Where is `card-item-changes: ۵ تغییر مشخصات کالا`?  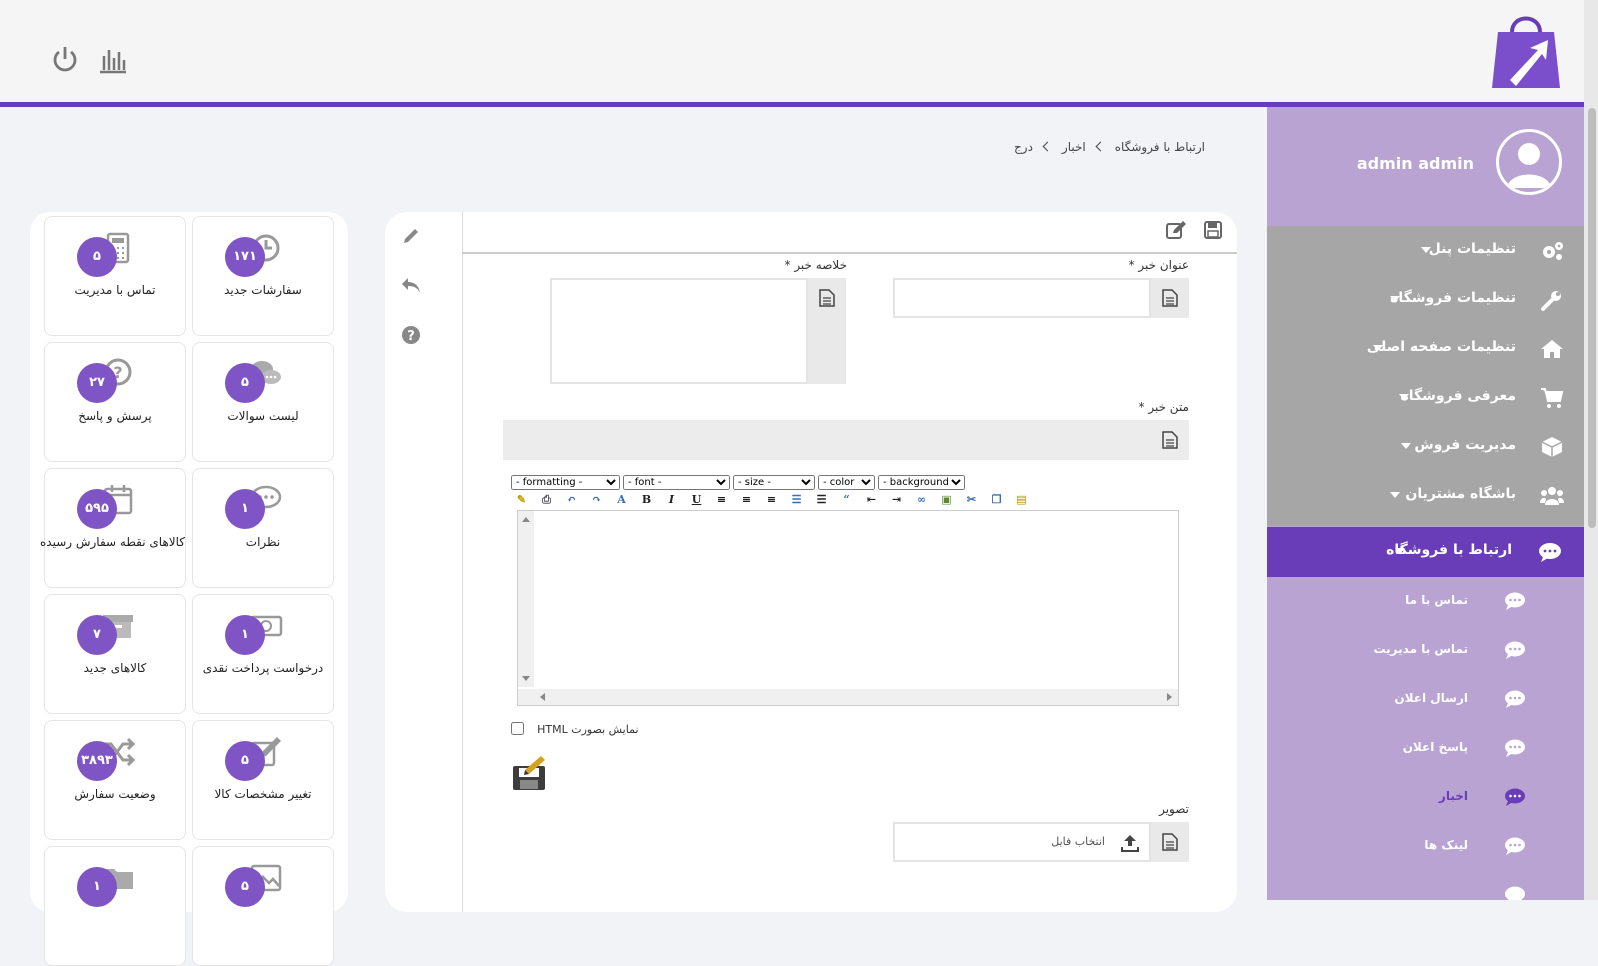
card-item-changes: ۵ تغییر مشخصات کالا is located at coordinates (263, 780).